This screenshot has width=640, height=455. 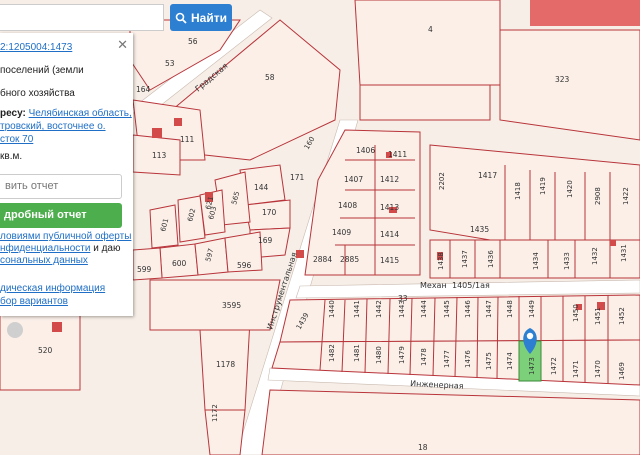 I want to click on parcel-label: 164, so click(x=143, y=89).